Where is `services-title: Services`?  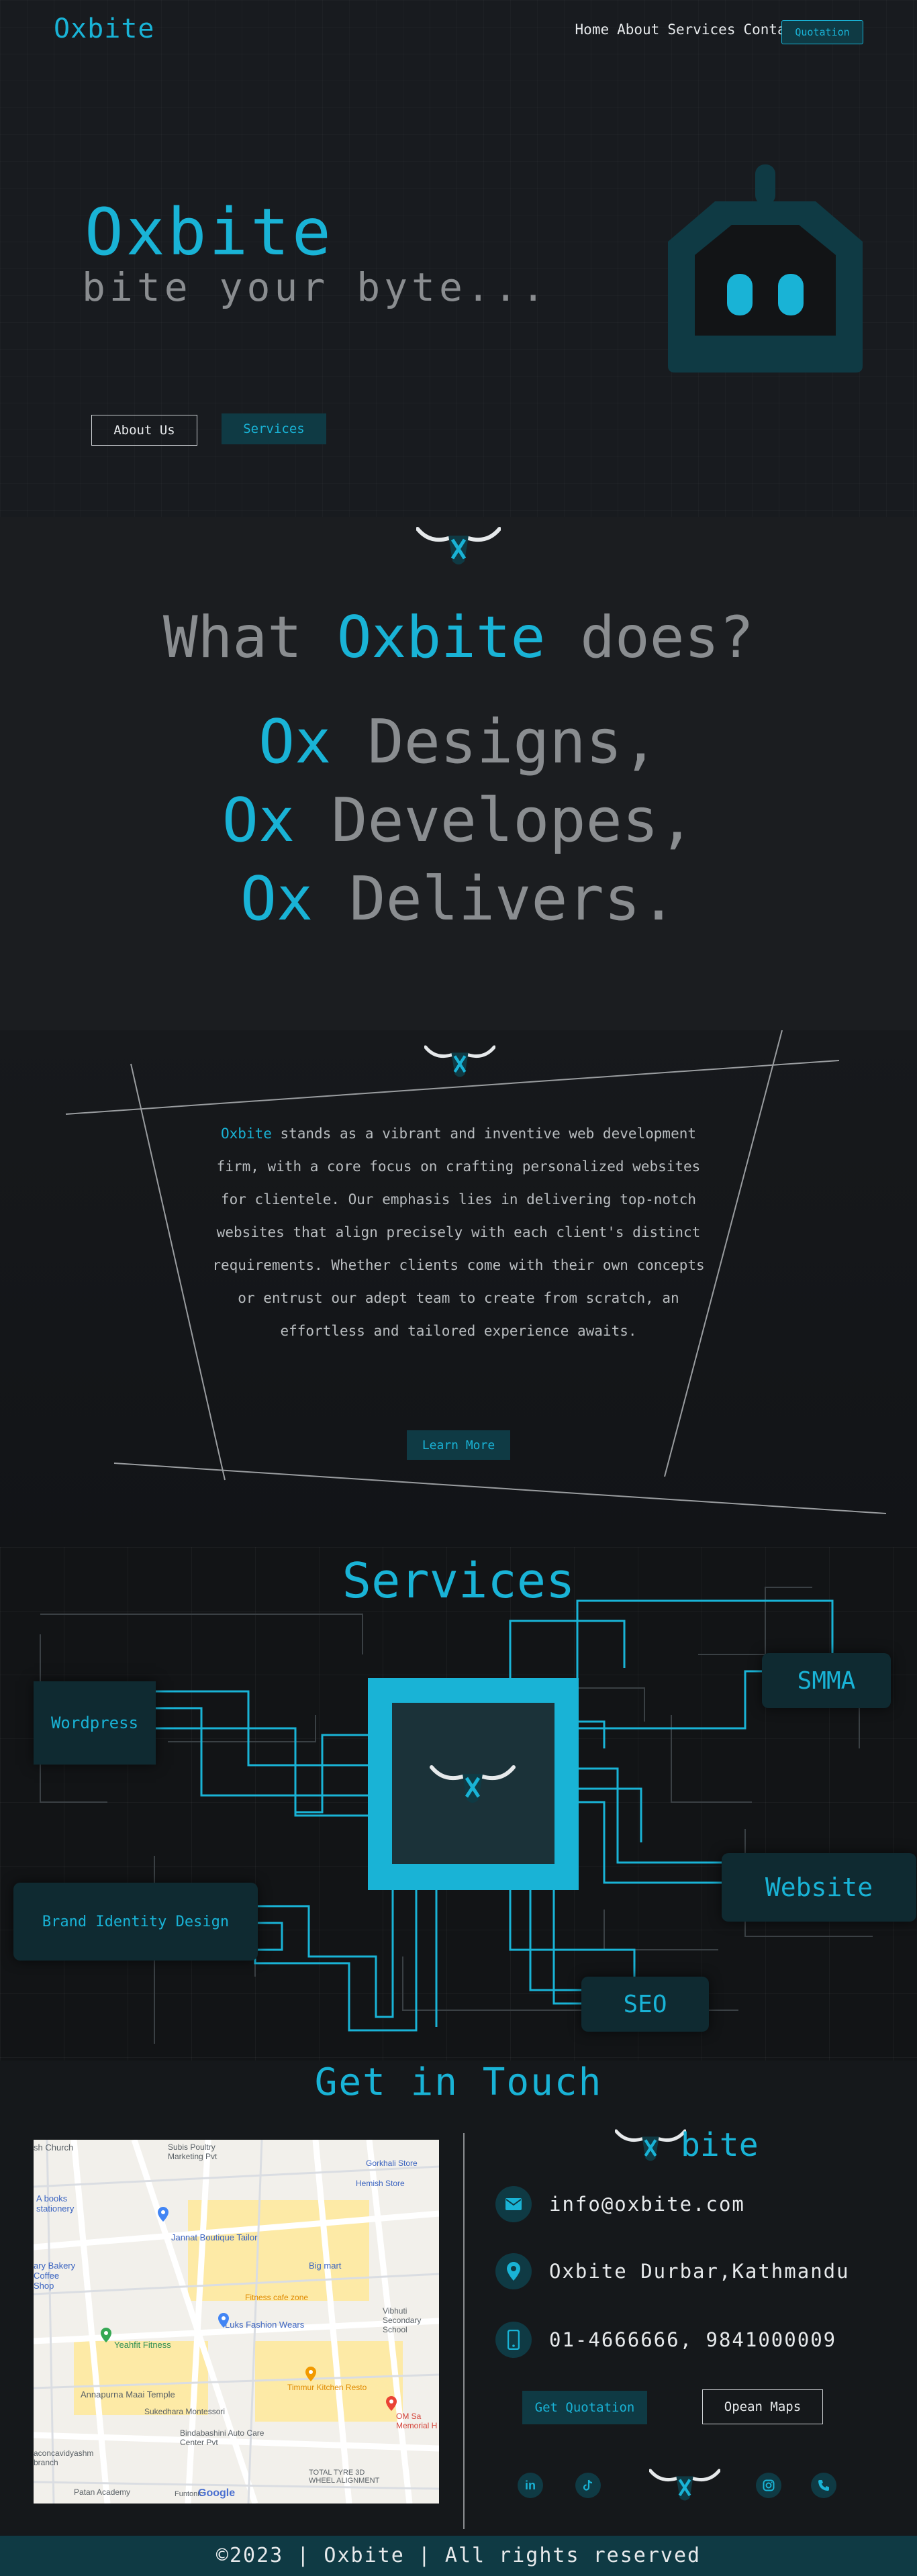 services-title: Services is located at coordinates (458, 1580).